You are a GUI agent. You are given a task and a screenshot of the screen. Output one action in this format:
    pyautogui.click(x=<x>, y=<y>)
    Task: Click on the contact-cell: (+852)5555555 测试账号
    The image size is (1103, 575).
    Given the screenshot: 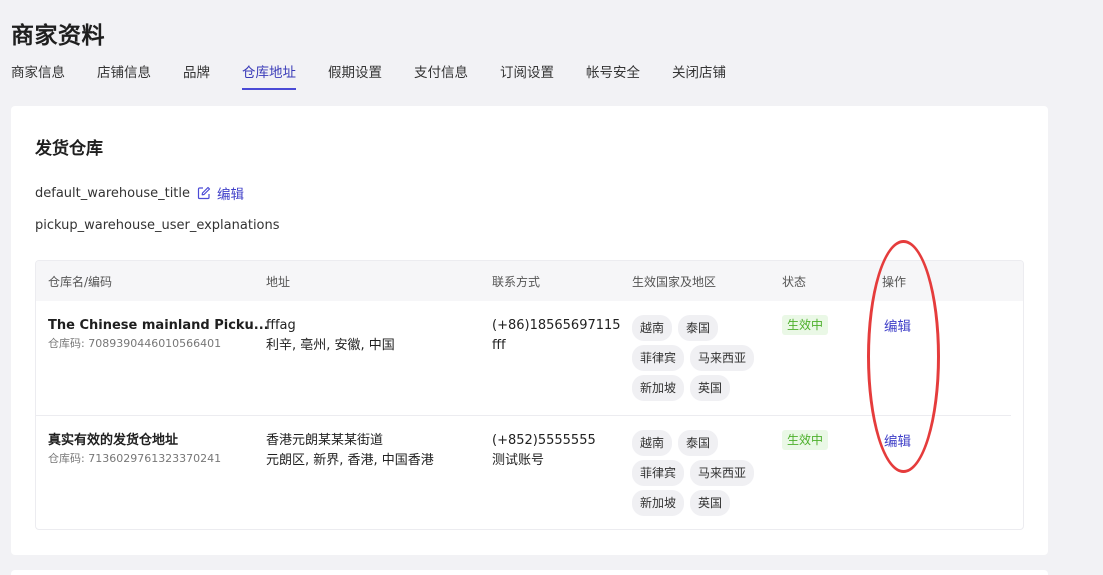 What is the action you would take?
    pyautogui.click(x=544, y=451)
    